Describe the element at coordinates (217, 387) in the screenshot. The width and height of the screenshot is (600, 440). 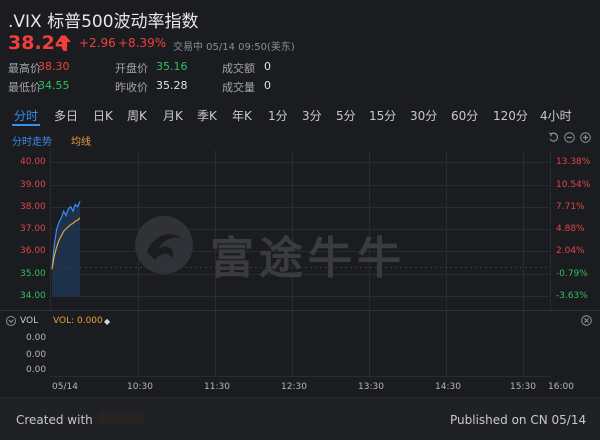
I see `time-axis-label: 11:30` at that location.